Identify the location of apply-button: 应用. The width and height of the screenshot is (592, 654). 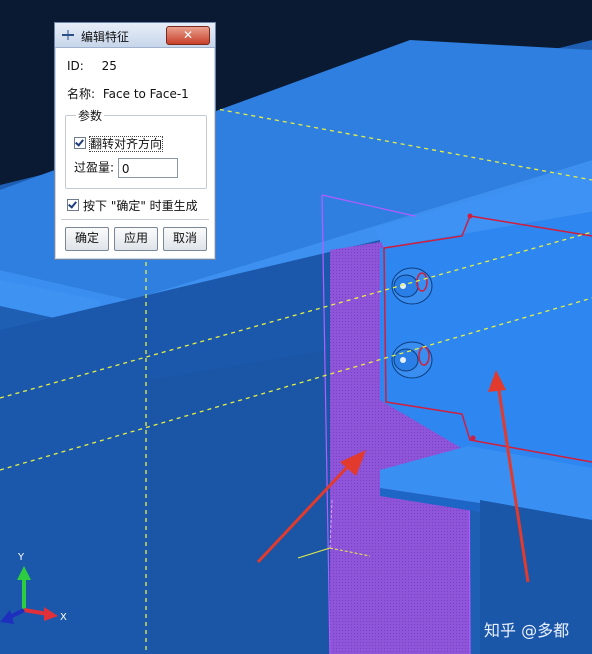
(136, 239).